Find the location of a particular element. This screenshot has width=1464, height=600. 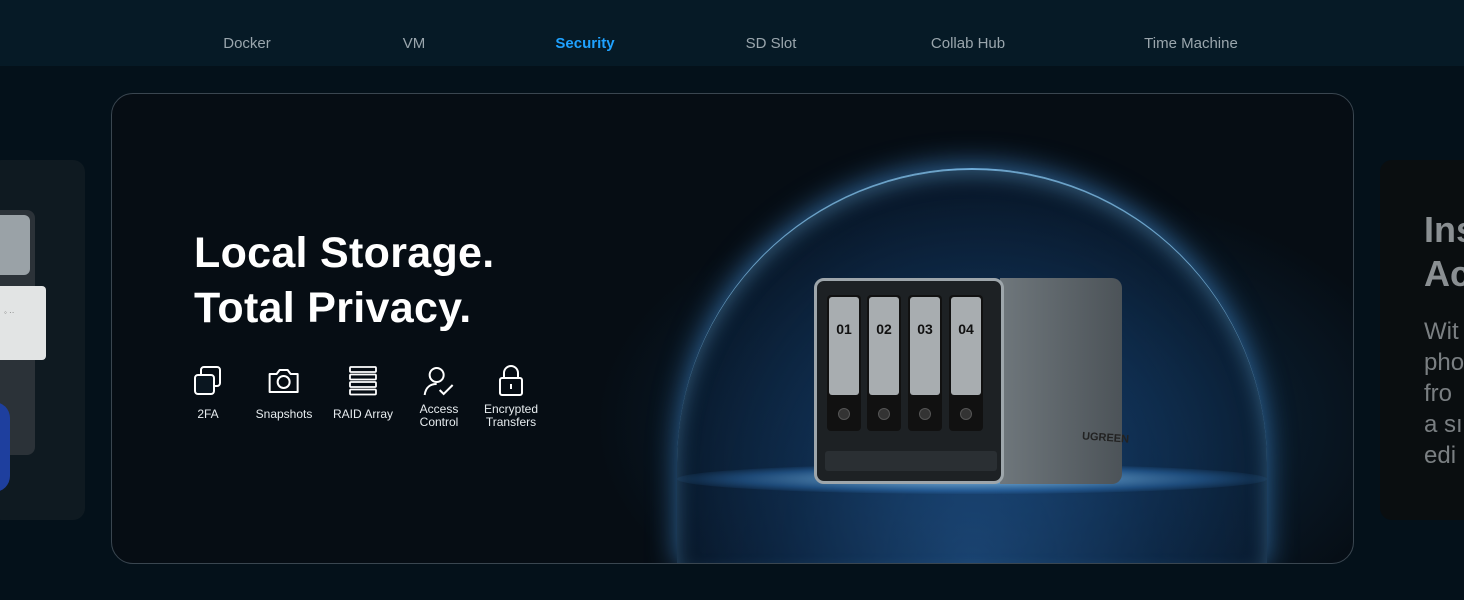

headline-line2: Total Privacy. is located at coordinates (333, 308).